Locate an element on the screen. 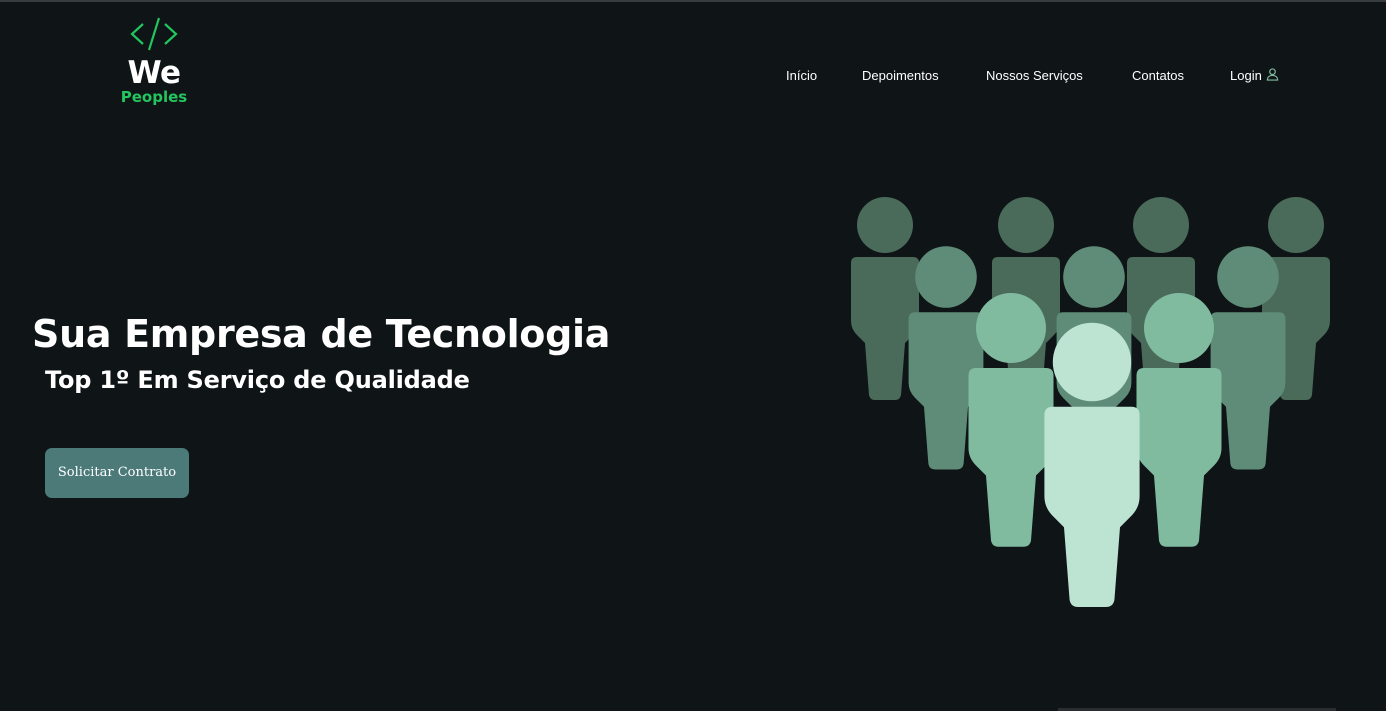 This screenshot has width=1386, height=711. nav-link-contatos: Contatos is located at coordinates (1158, 76).